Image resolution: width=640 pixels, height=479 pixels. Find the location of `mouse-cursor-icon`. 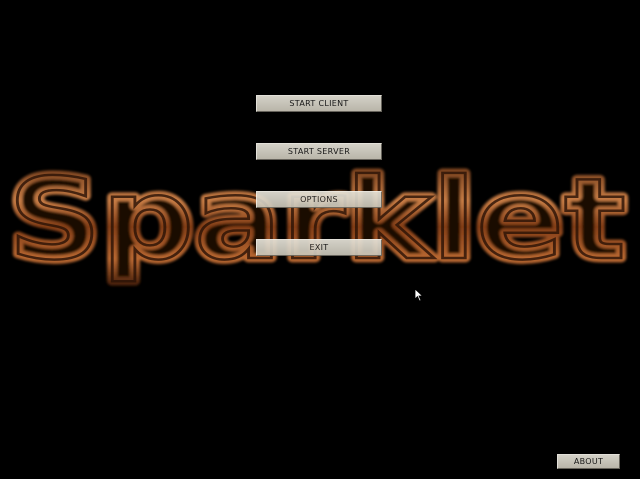

mouse-cursor-icon is located at coordinates (419, 295).